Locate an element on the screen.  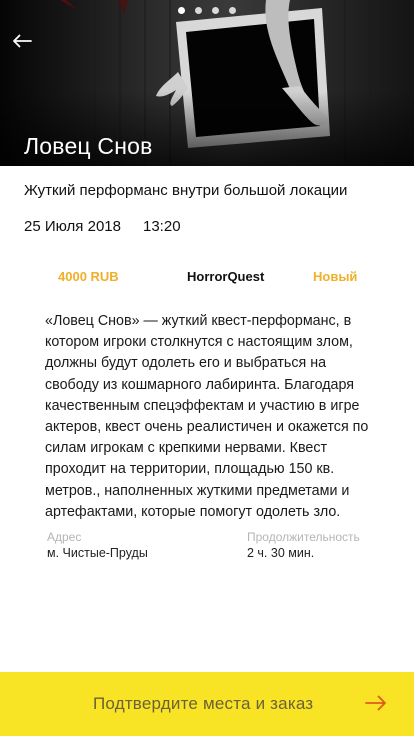
duration-value: 2 ч. 30 мин. is located at coordinates (281, 553).